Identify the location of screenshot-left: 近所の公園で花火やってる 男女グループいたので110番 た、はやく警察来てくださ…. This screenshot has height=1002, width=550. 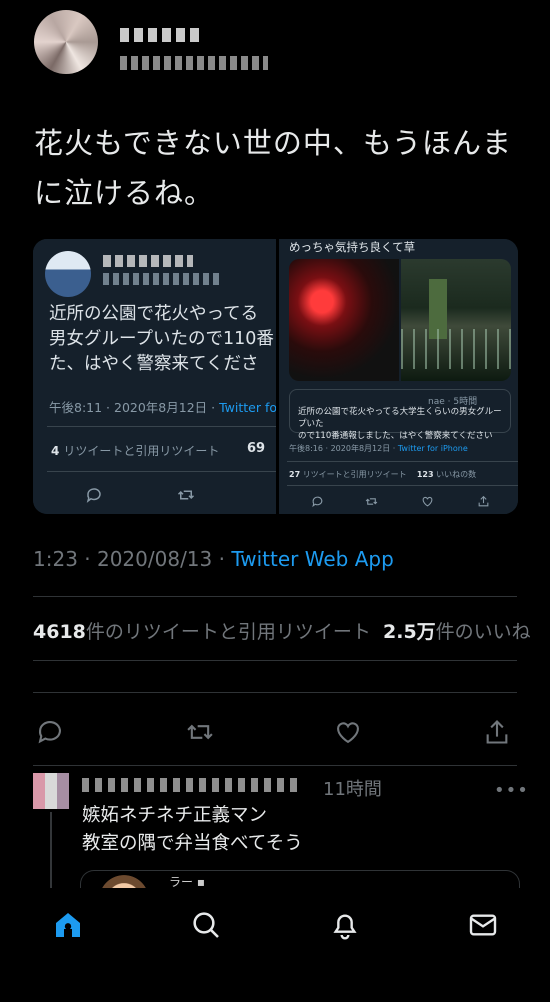
(154, 376).